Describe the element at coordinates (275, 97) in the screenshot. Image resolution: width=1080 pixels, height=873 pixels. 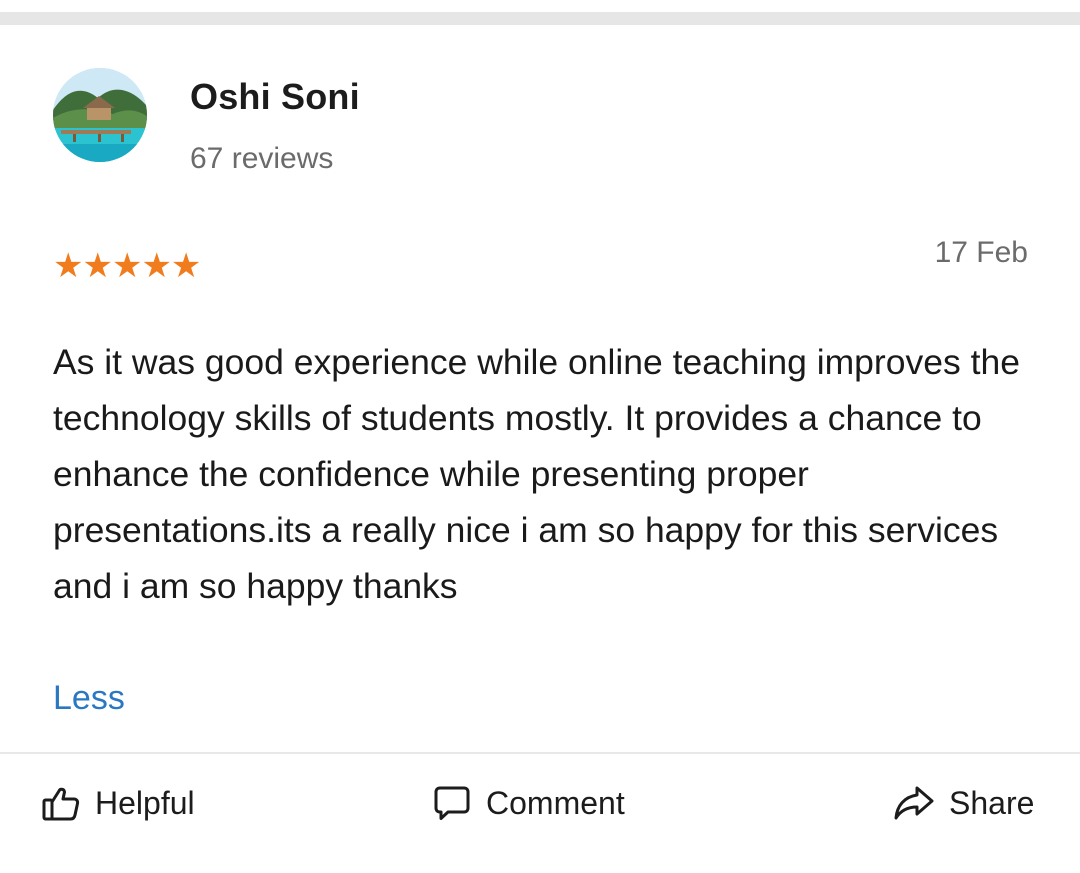
I see `reviewer-name: Oshi Soni` at that location.